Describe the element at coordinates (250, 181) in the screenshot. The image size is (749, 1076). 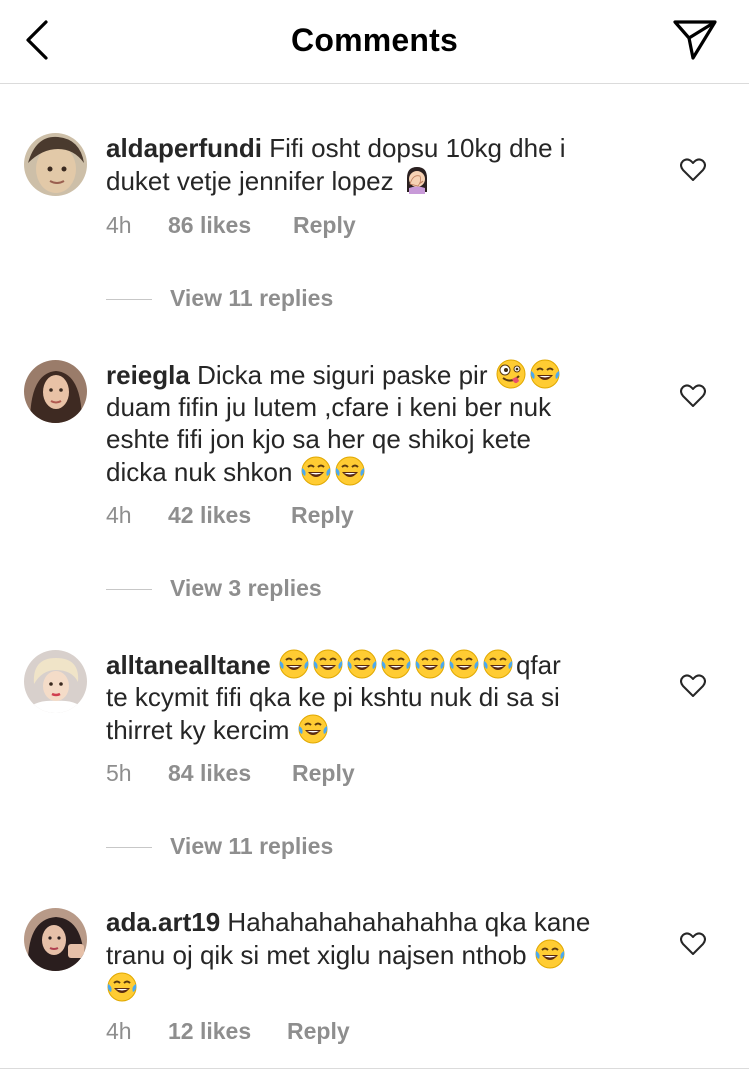
I see `comment-body-line: duket vetje jennifer lopez` at that location.